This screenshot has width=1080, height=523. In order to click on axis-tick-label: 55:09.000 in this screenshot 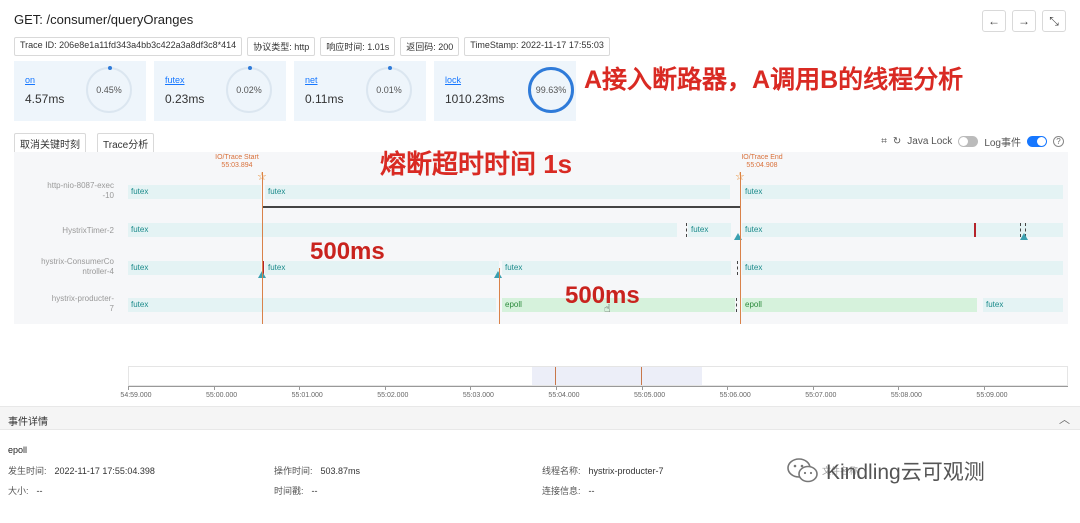, I will do `click(992, 395)`.